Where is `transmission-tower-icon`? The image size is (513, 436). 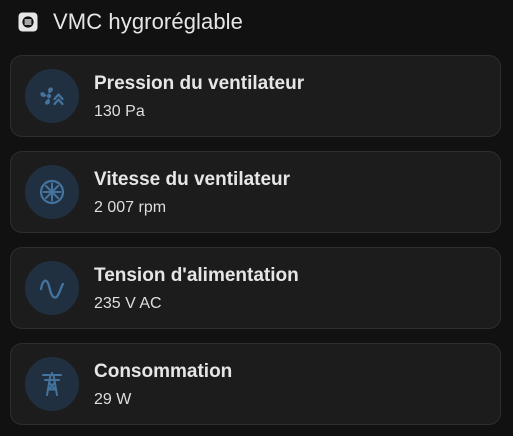 transmission-tower-icon is located at coordinates (52, 384).